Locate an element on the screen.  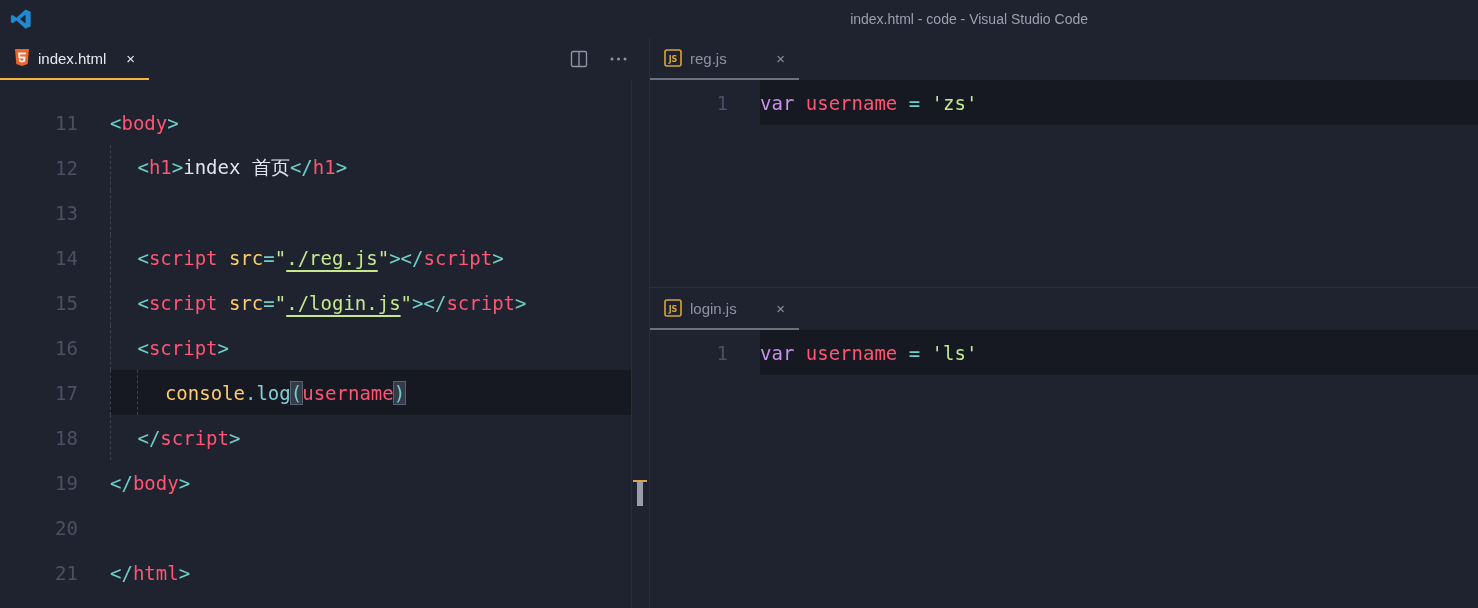
code-line: <script src="./reg.js"></script> is located at coordinates (320, 257).